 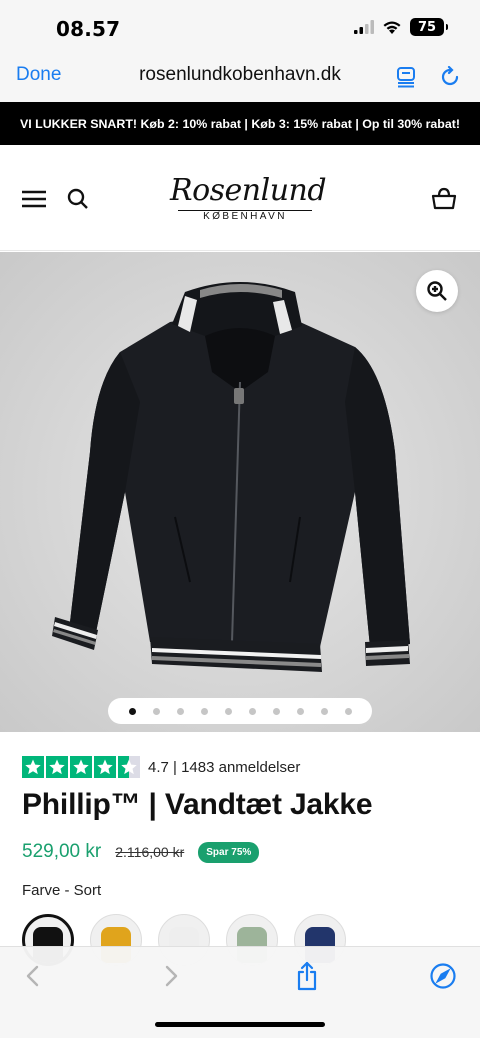 I want to click on gallery-pagination, so click(x=240, y=711).